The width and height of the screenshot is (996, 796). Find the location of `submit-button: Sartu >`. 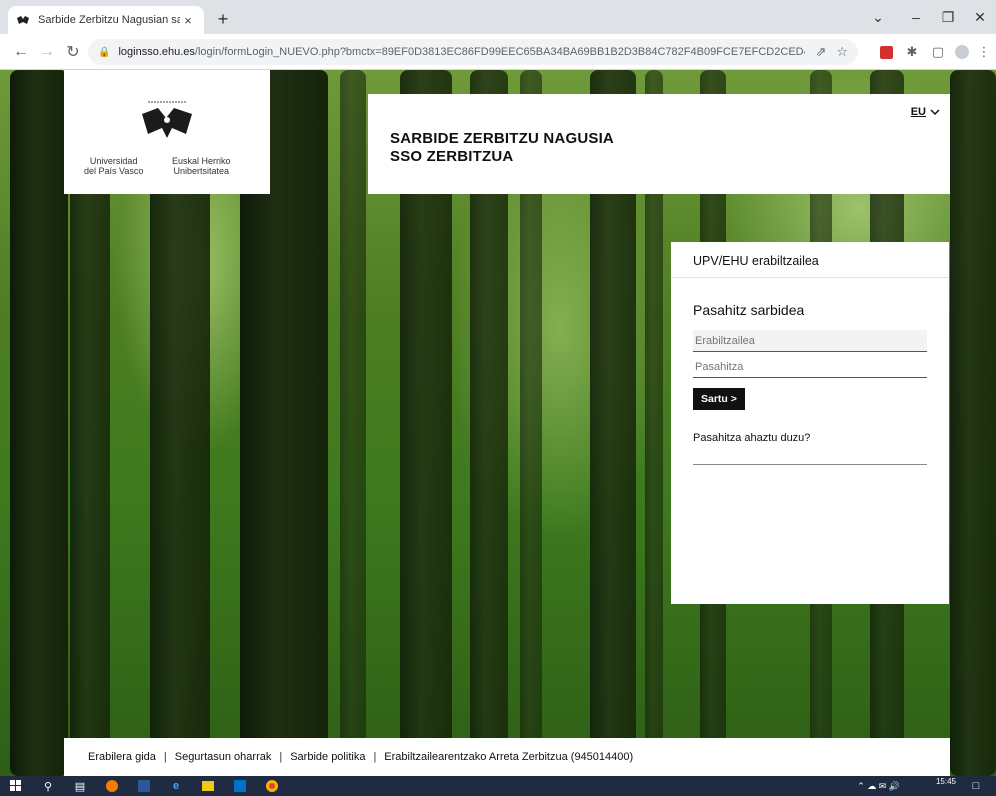

submit-button: Sartu > is located at coordinates (719, 399).